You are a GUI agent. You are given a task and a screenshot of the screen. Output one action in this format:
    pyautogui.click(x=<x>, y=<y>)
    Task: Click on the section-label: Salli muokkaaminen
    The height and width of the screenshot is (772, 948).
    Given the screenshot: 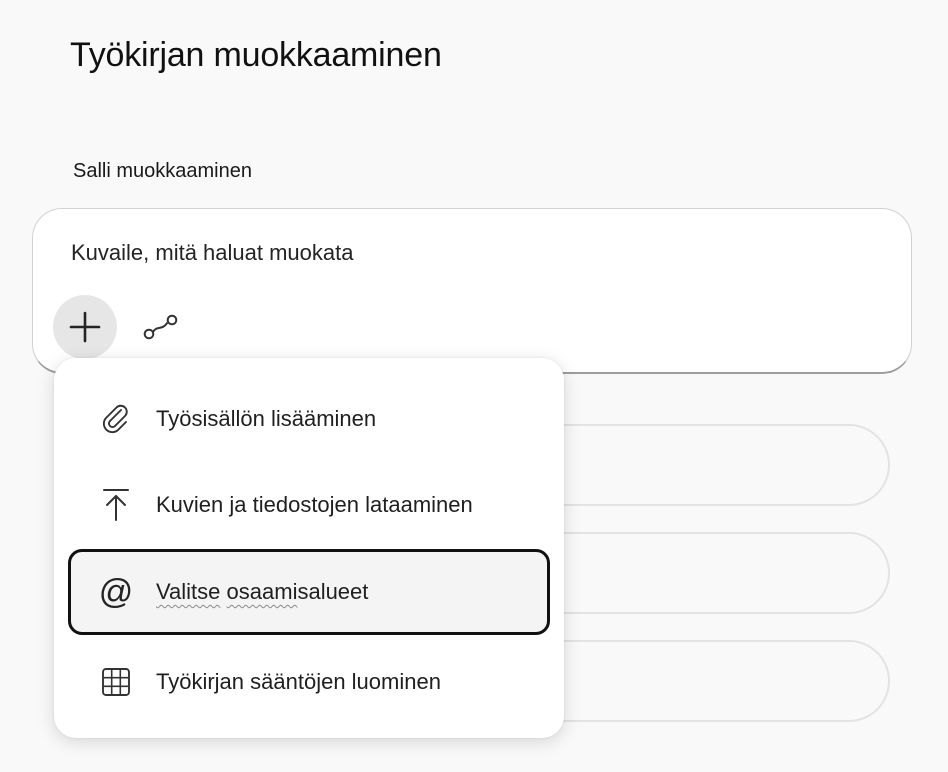 What is the action you would take?
    pyautogui.click(x=162, y=171)
    